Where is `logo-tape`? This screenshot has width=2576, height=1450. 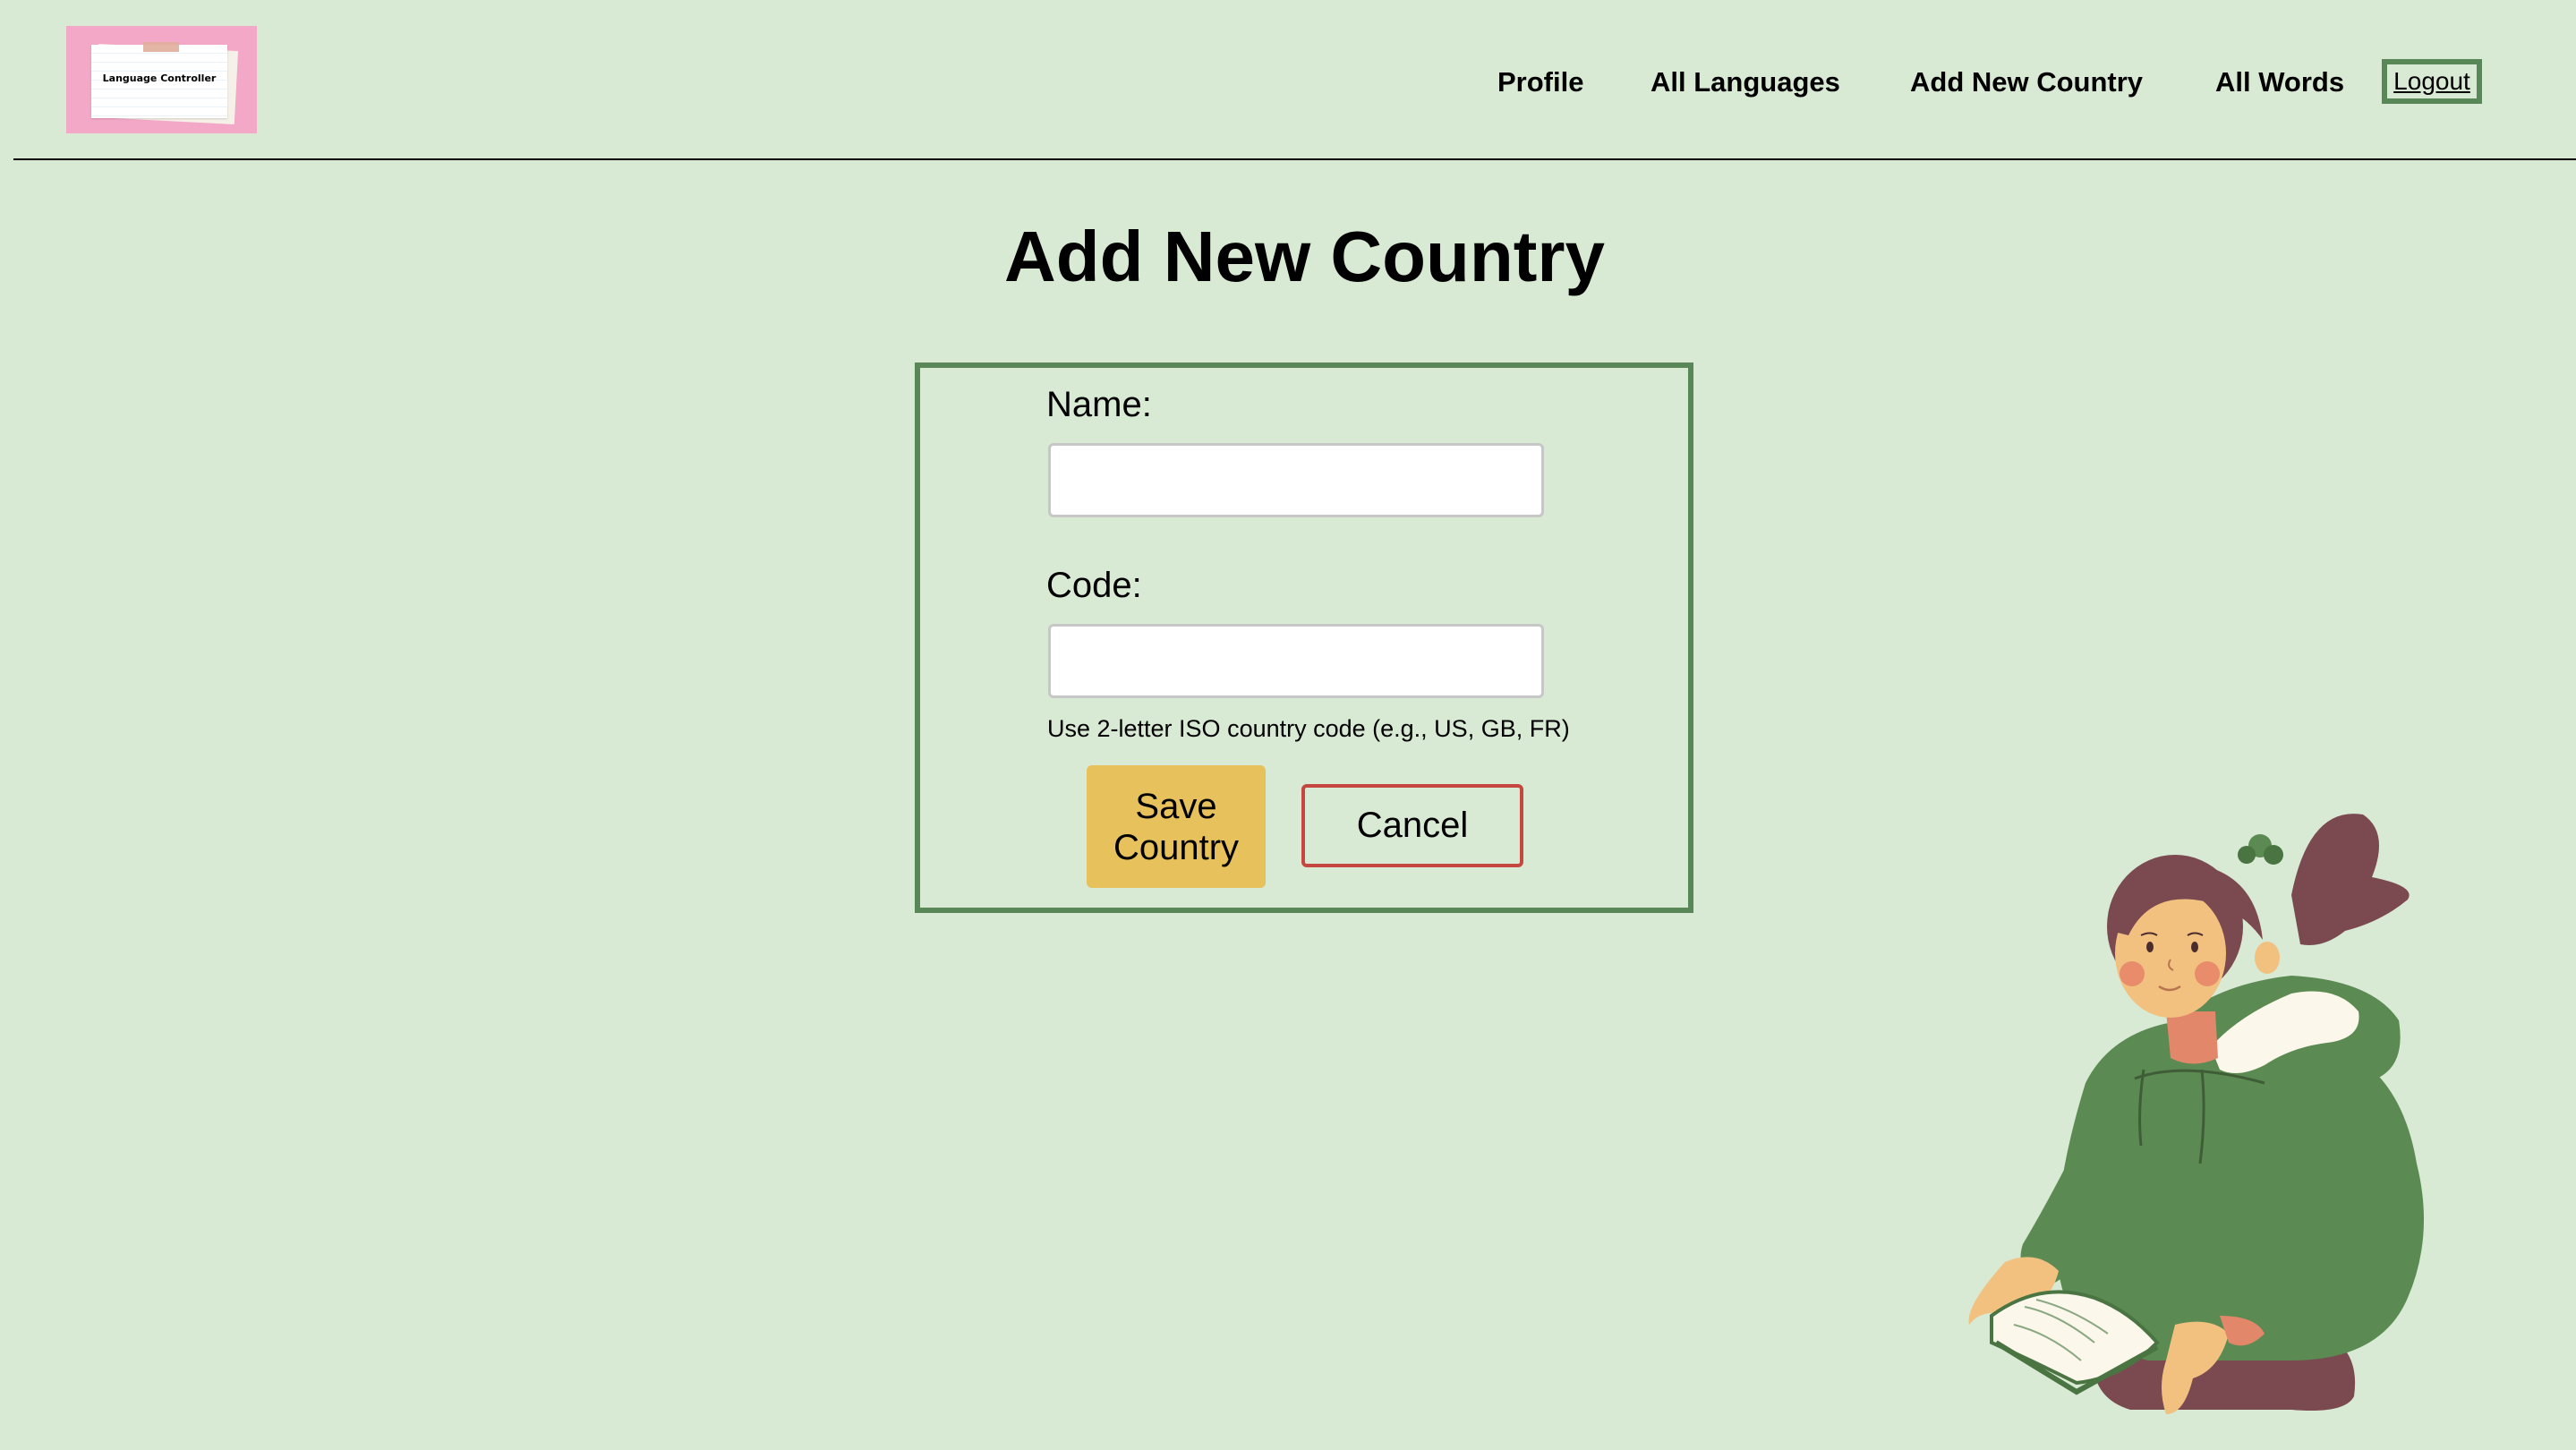
logo-tape is located at coordinates (161, 47).